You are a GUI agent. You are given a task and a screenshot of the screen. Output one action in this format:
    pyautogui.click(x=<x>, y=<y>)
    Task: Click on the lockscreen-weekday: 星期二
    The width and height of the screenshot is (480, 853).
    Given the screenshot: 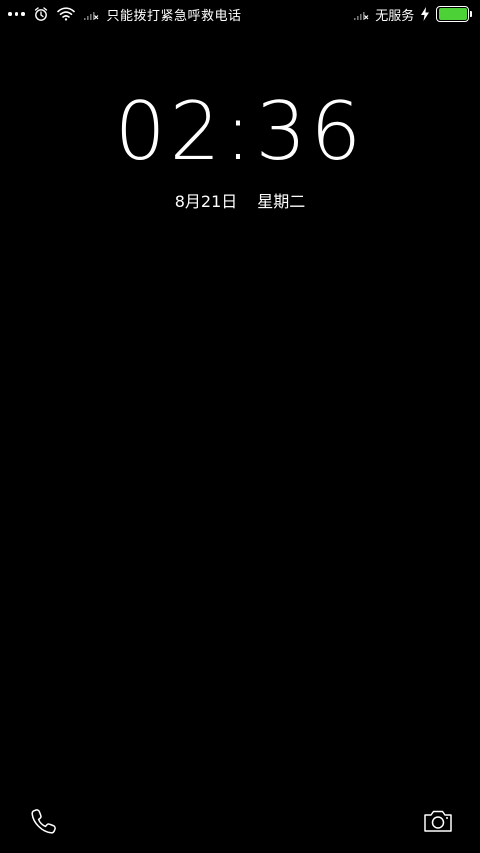 What is the action you would take?
    pyautogui.click(x=281, y=201)
    